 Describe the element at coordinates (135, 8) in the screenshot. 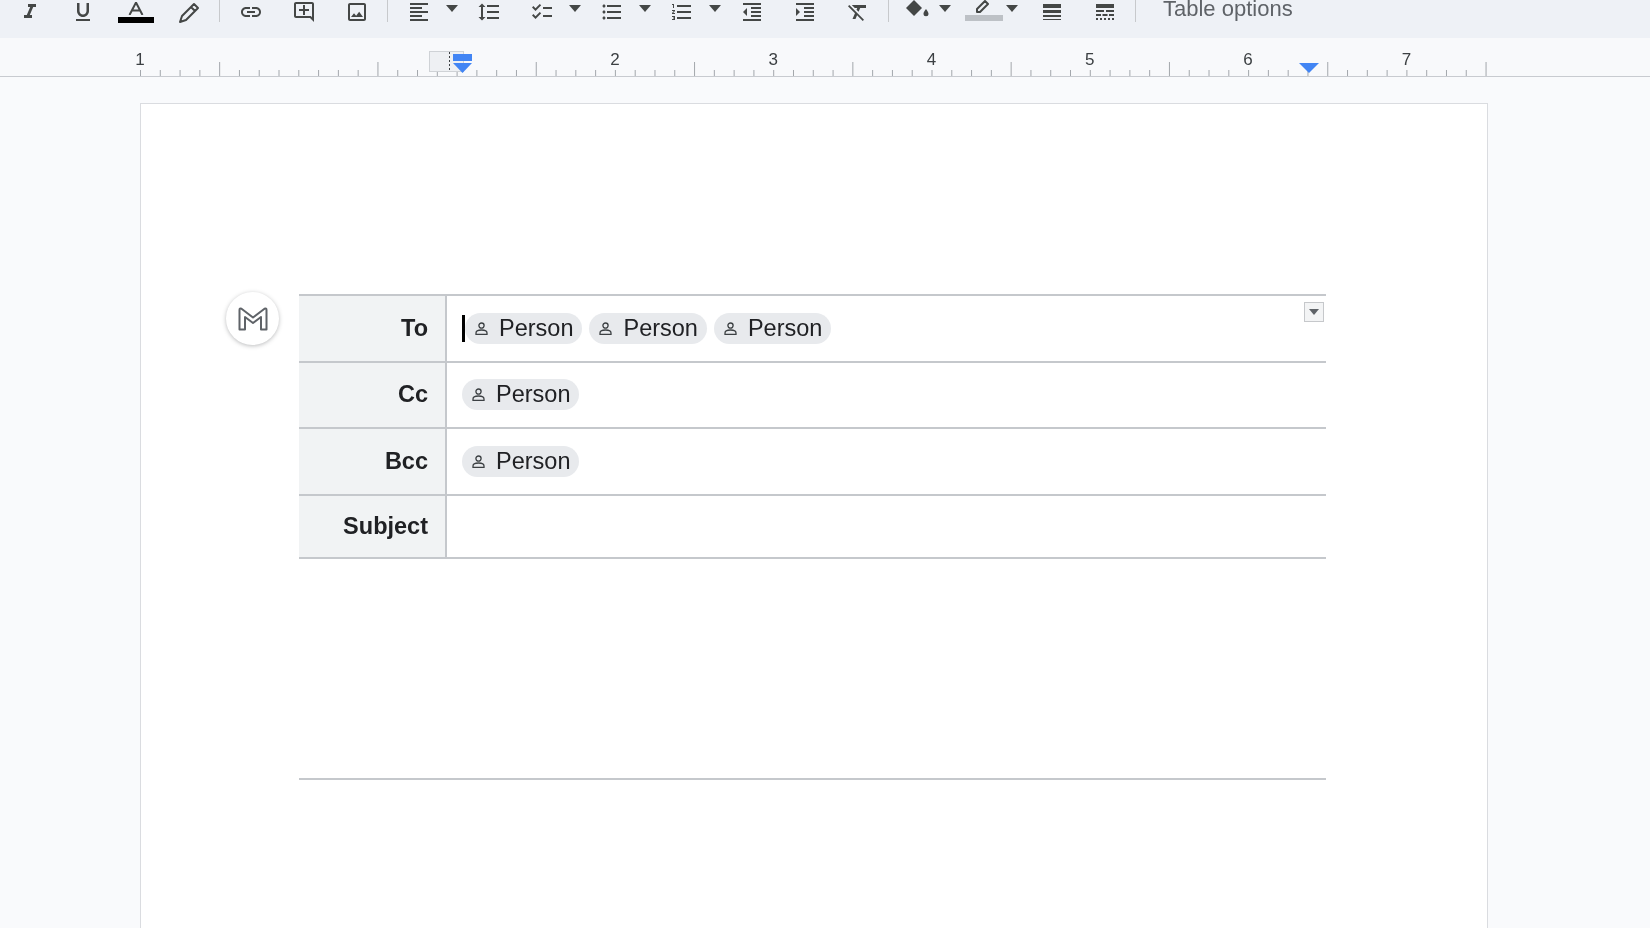

I see `text-color-icon` at that location.